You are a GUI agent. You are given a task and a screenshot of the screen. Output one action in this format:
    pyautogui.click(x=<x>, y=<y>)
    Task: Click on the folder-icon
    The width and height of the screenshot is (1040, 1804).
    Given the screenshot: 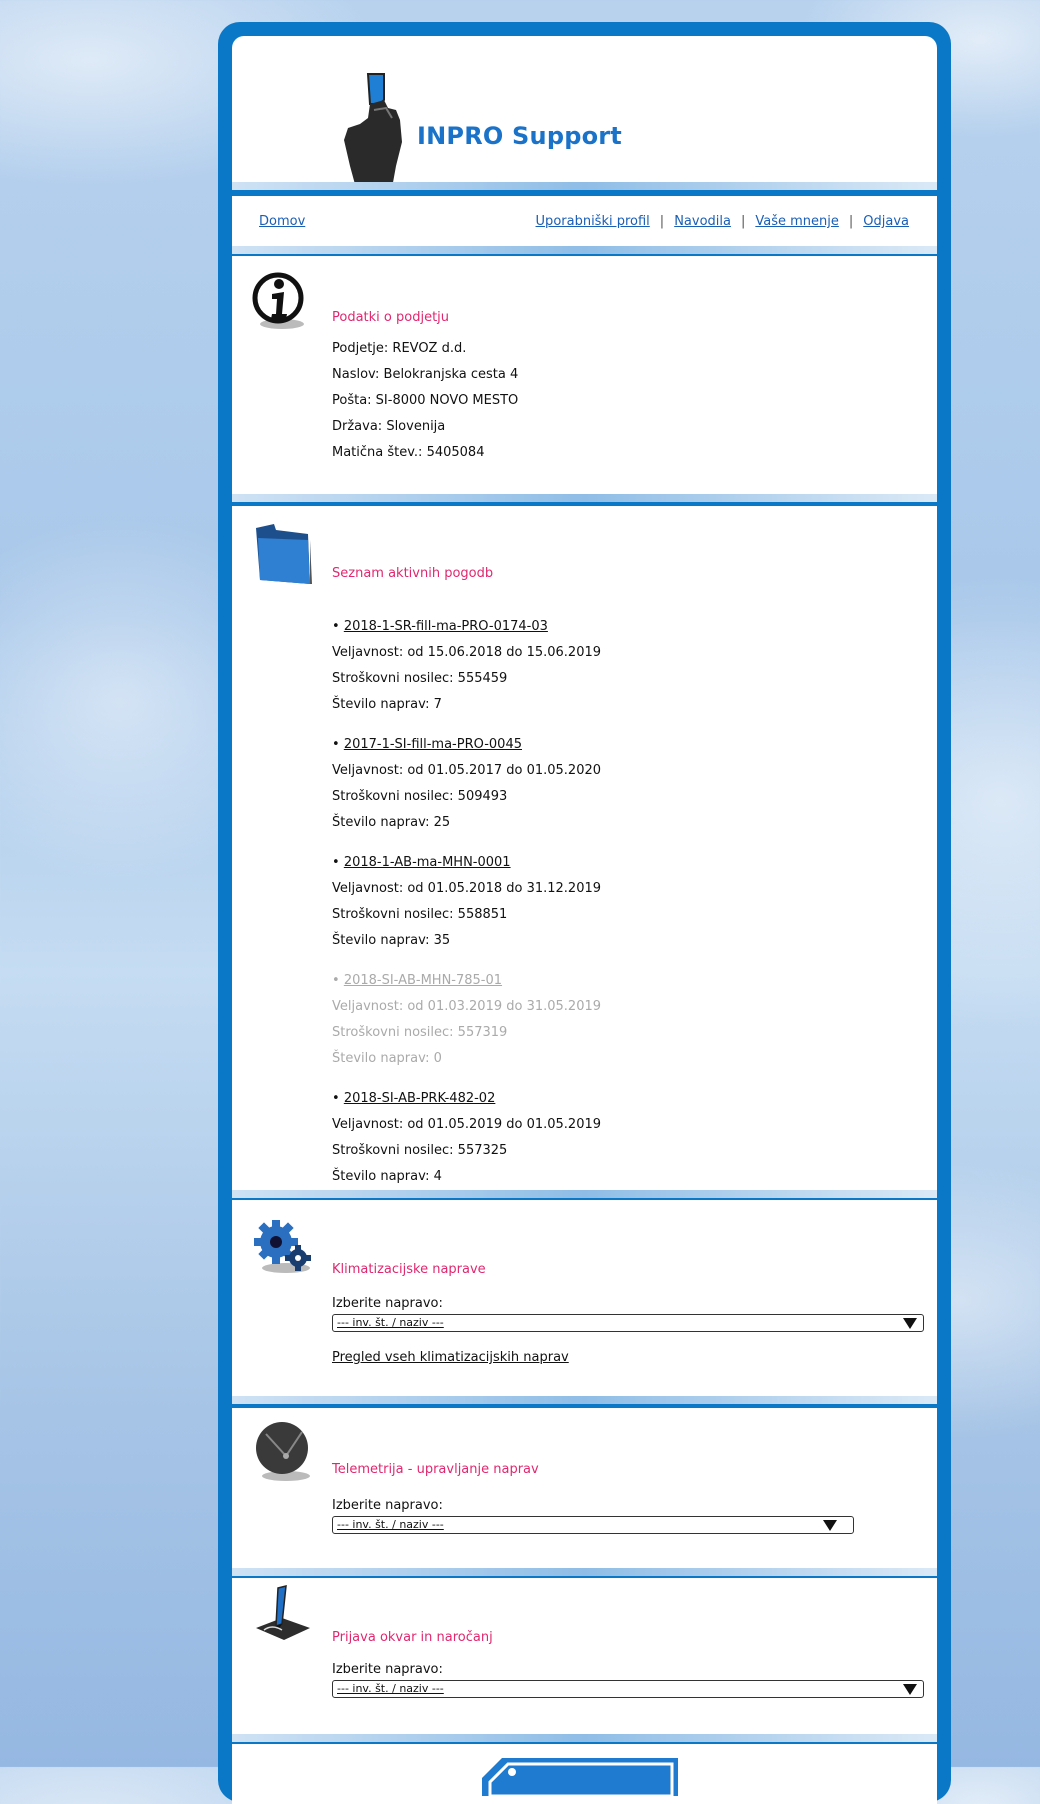 What is the action you would take?
    pyautogui.click(x=284, y=554)
    